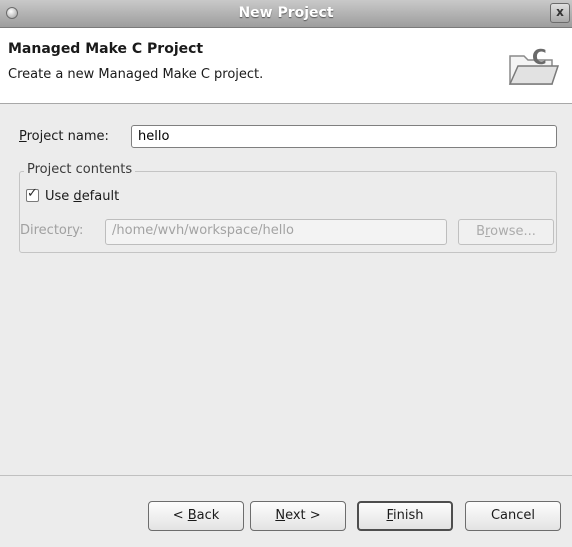 Image resolution: width=572 pixels, height=547 pixels. What do you see at coordinates (106, 49) in the screenshot?
I see `wizard-page-title: Managed Make C Project` at bounding box center [106, 49].